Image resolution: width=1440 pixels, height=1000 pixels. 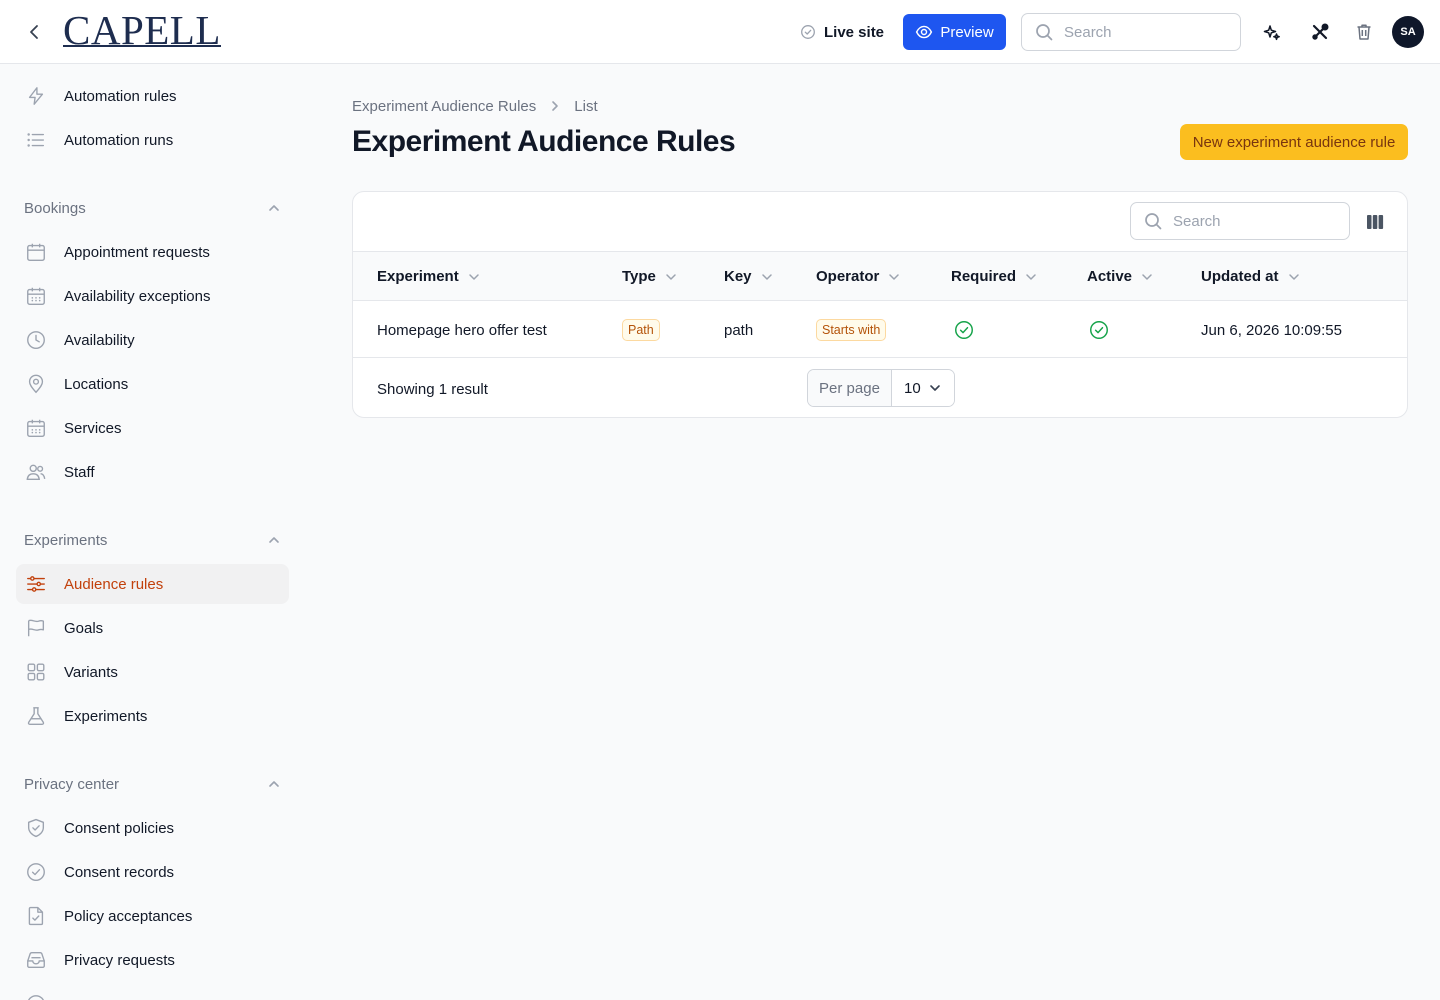 I want to click on column-label: Operator, so click(x=848, y=276).